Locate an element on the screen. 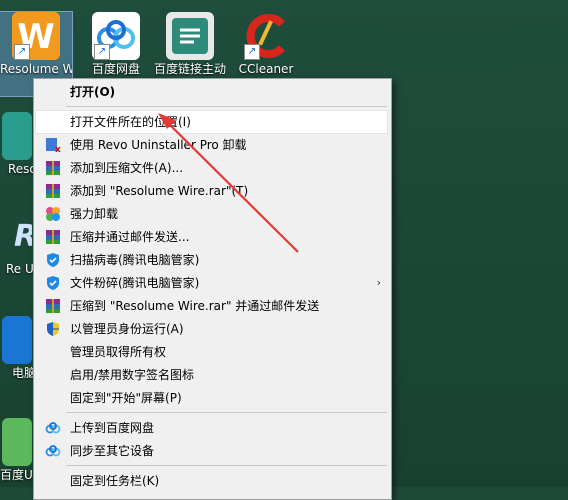 Image resolution: width=568 pixels, height=500 pixels. menu-item-open: 打开(O) is located at coordinates (211, 92).